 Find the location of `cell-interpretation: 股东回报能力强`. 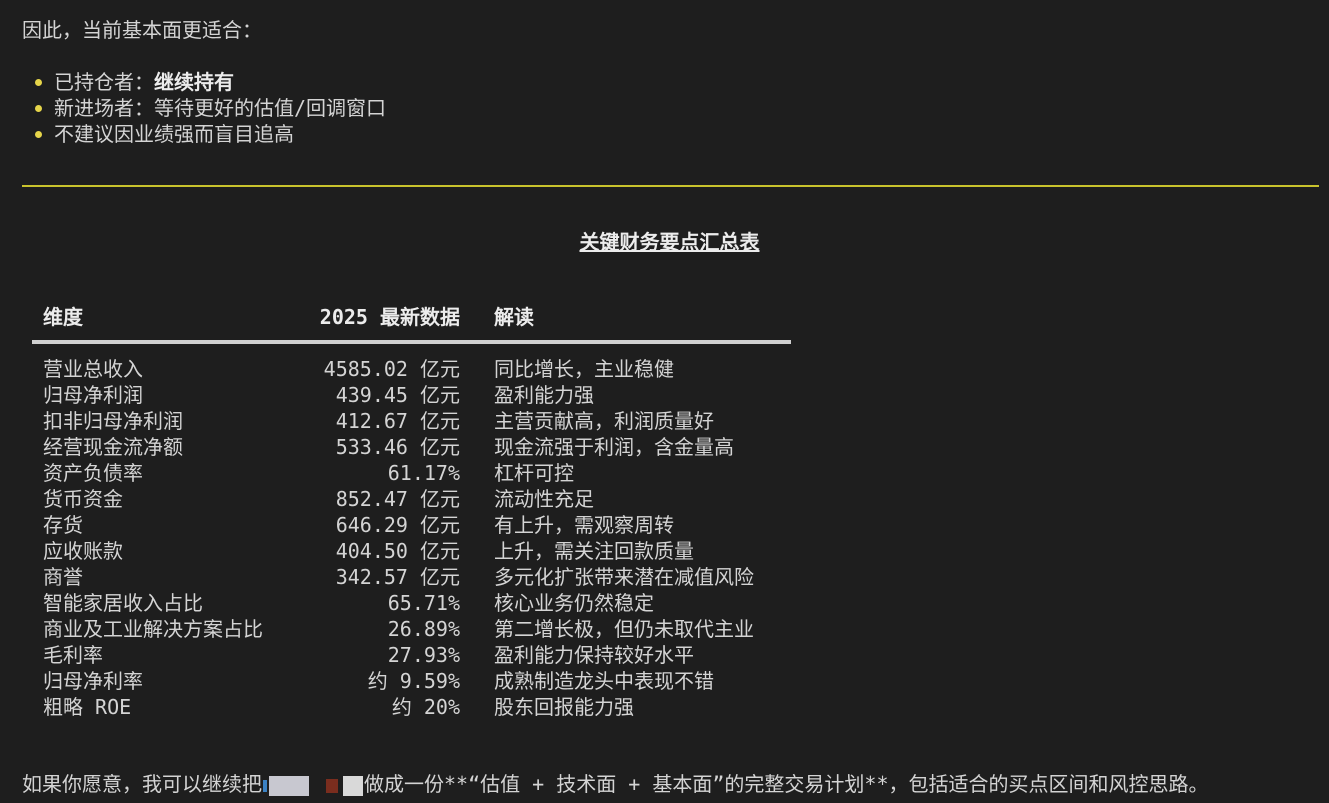

cell-interpretation: 股东回报能力强 is located at coordinates (564, 707).